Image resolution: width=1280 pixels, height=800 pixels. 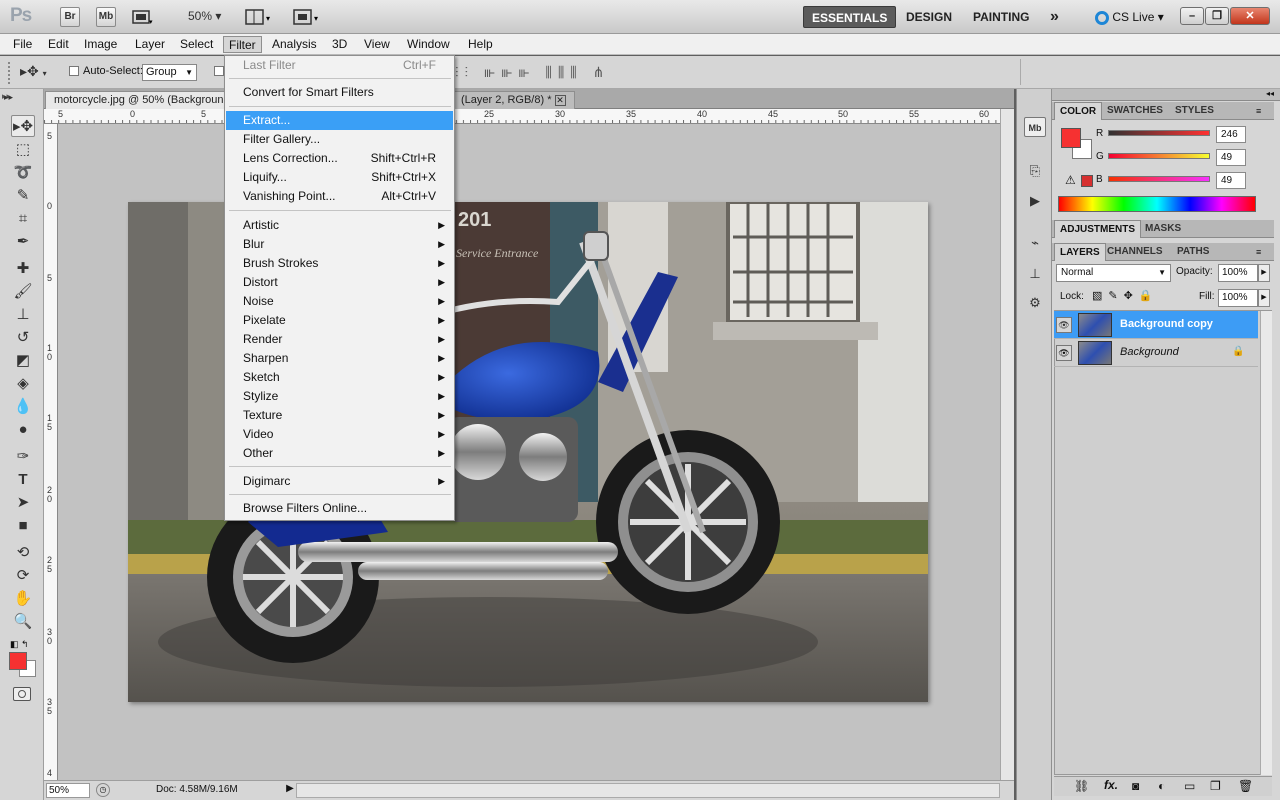 What do you see at coordinates (1159, 133) in the screenshot?
I see `r-slider` at bounding box center [1159, 133].